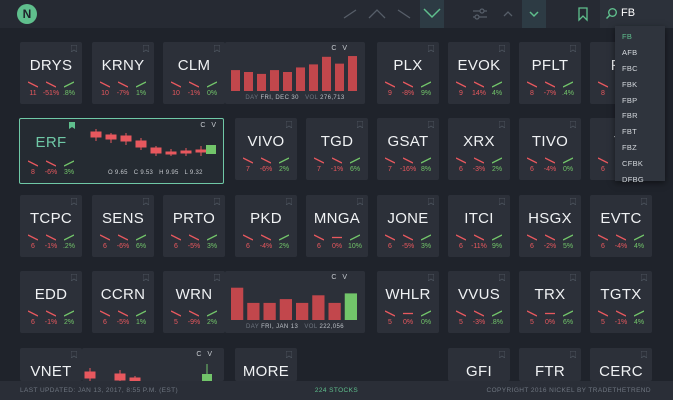 This screenshot has height=400, width=673. I want to click on stock-tile: GFI, so click(479, 364).